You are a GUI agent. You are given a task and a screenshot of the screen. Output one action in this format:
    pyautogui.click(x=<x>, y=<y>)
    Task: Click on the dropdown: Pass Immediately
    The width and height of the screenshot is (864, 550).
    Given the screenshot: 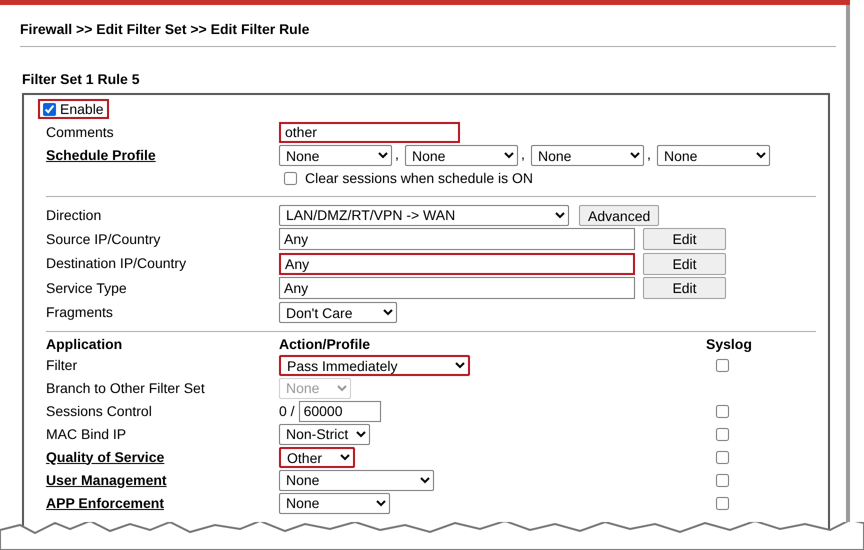 What is the action you would take?
    pyautogui.click(x=374, y=365)
    